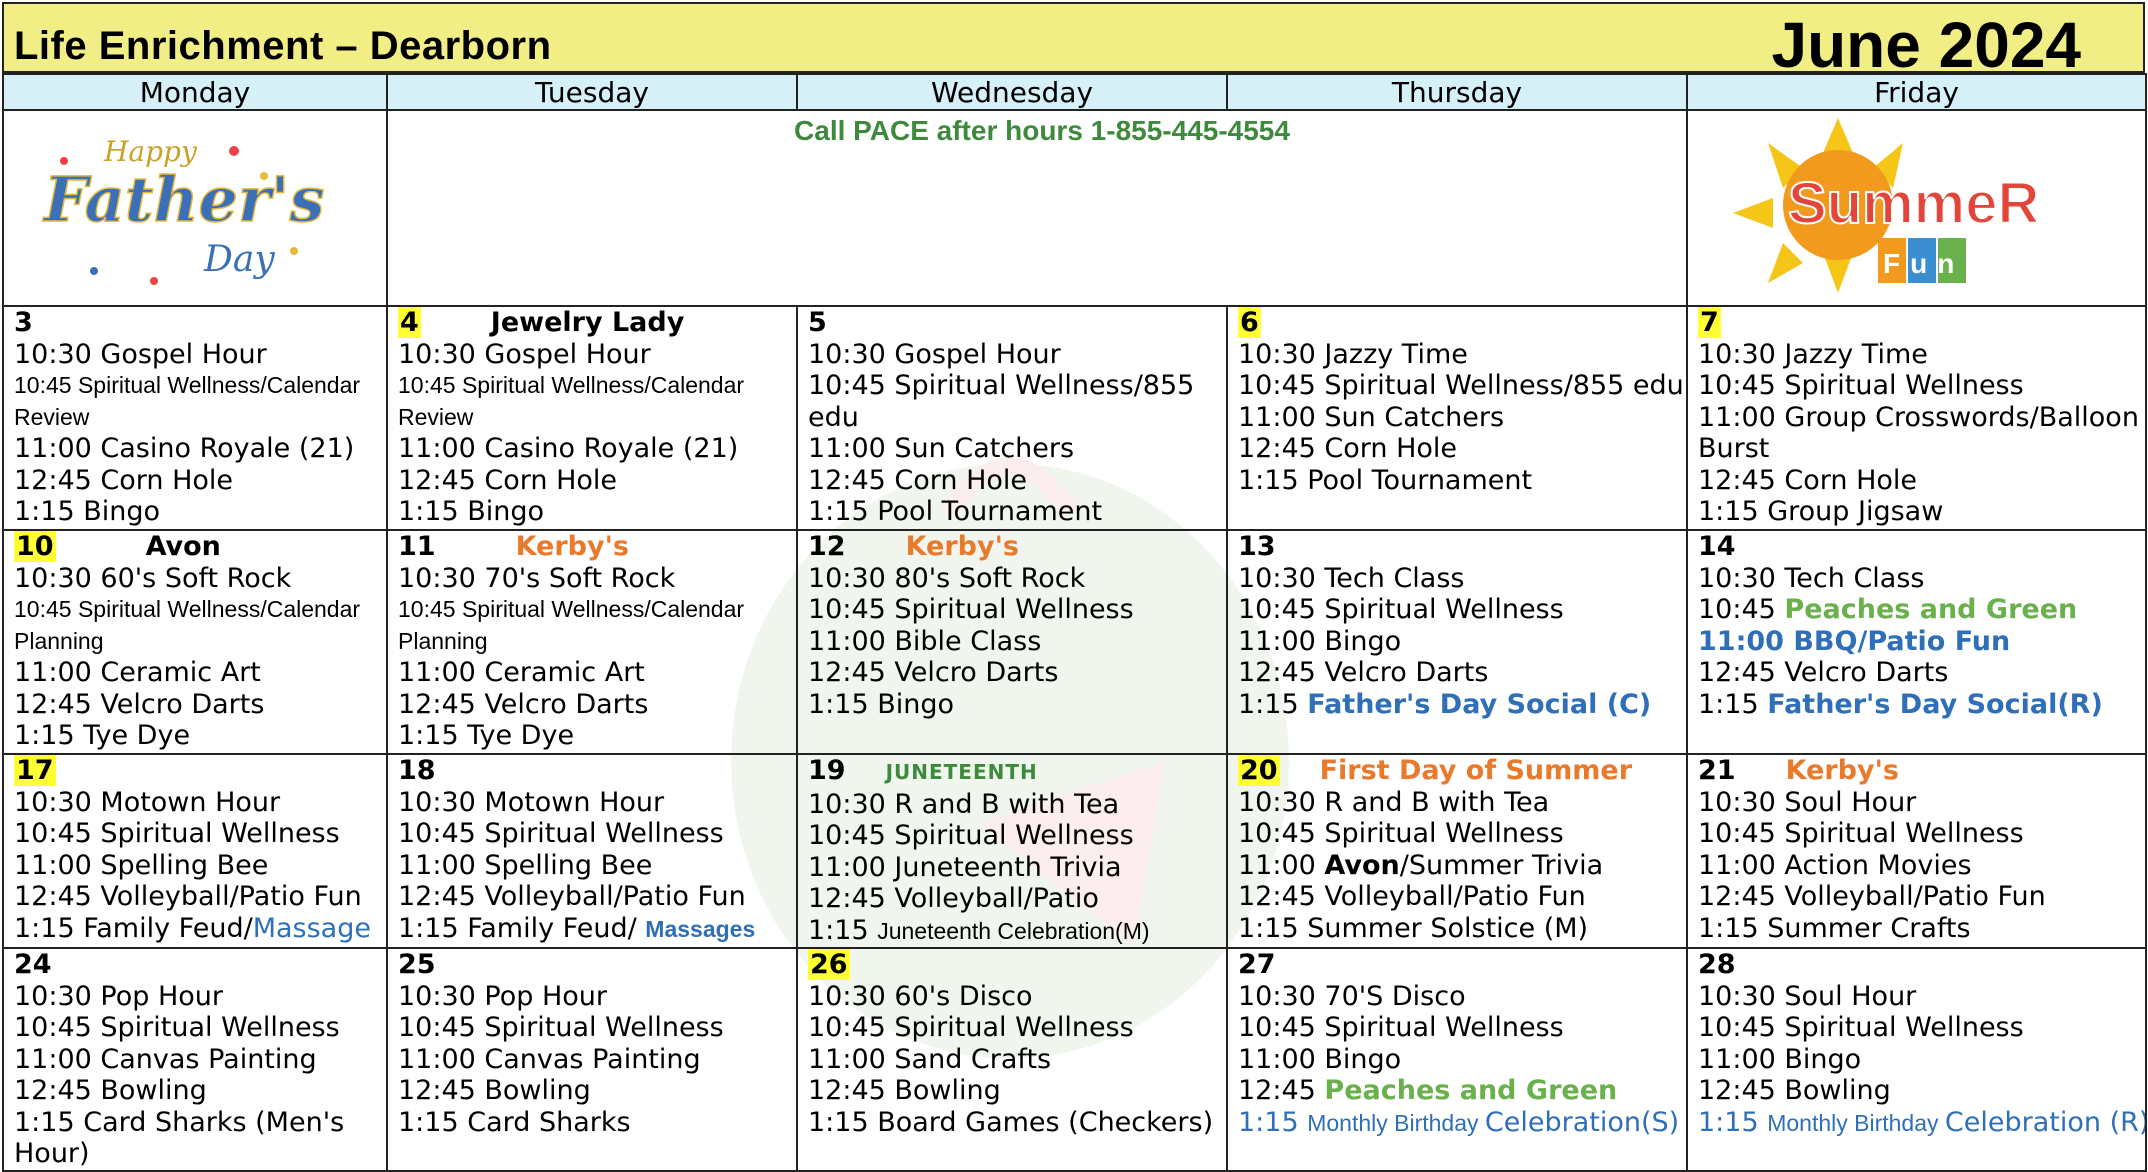  Describe the element at coordinates (522, 928) in the screenshot. I see `activity-time: 1:15 Family Feud/` at that location.